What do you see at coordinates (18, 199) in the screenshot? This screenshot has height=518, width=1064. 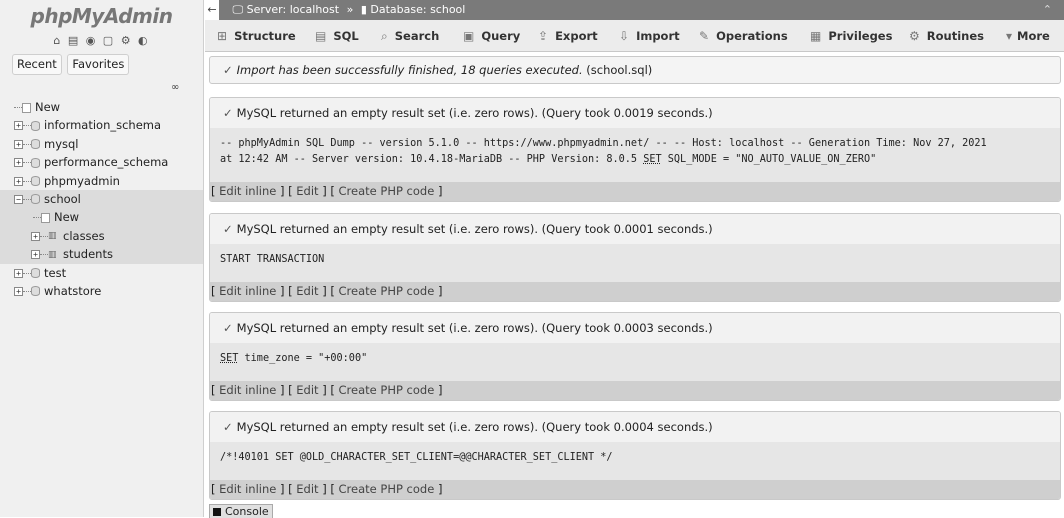 I see `collapse-icon: −` at bounding box center [18, 199].